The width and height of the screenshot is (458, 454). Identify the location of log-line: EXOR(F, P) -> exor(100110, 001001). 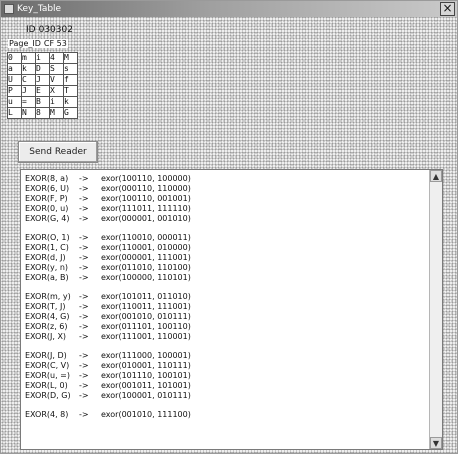
(225, 199).